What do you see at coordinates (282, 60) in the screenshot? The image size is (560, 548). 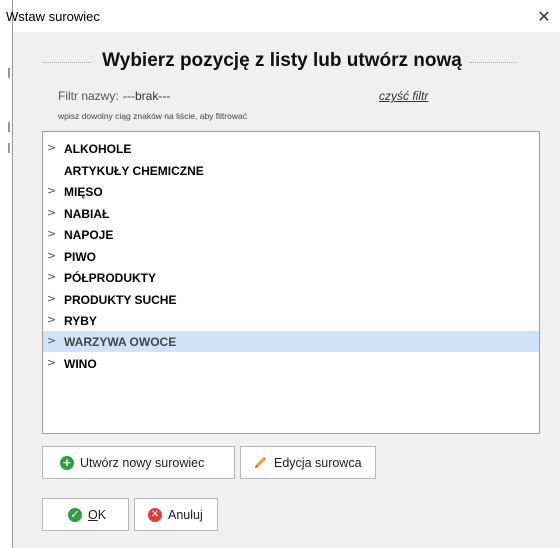 I see `dialog-heading: Wybierz pozycję z listy lub utwórz nową` at bounding box center [282, 60].